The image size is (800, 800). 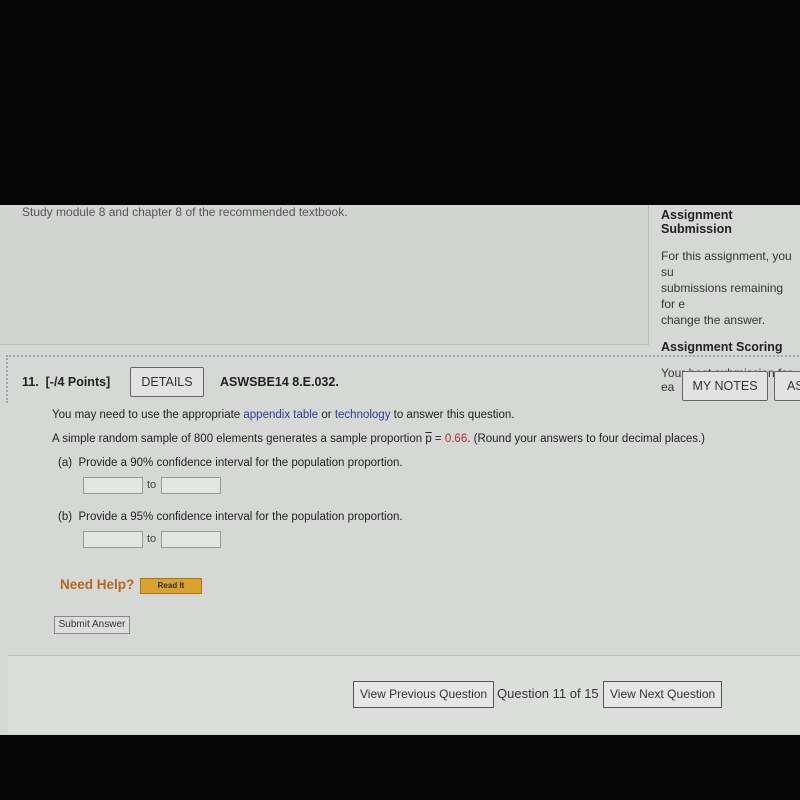 What do you see at coordinates (280, 415) in the screenshot?
I see `appendix-table-link: appendix table` at bounding box center [280, 415].